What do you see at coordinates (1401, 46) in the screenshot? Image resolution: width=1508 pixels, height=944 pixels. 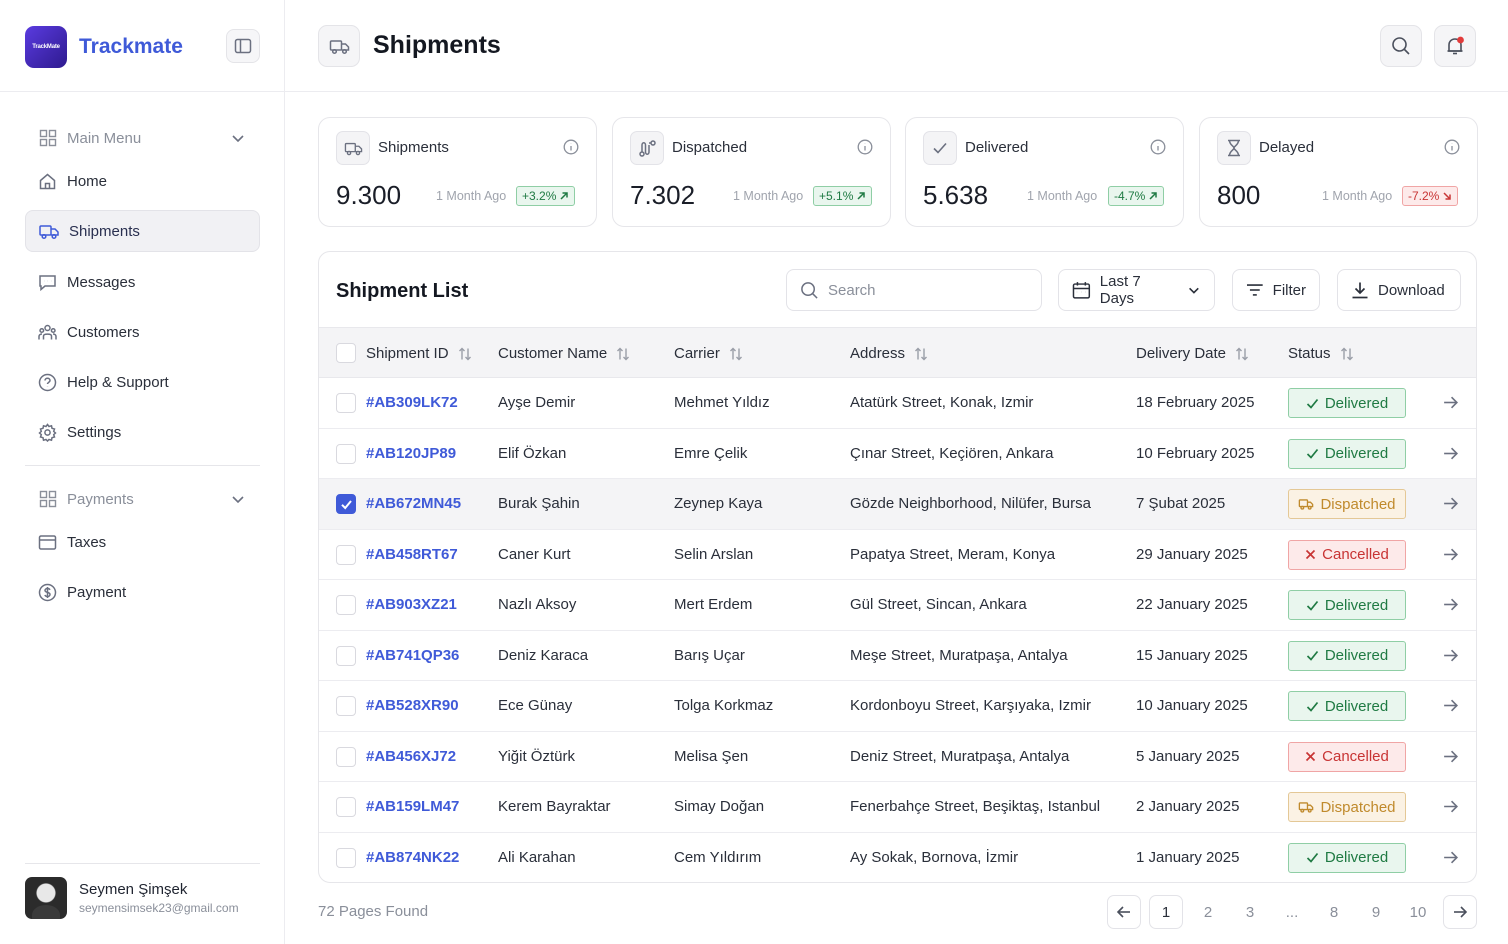 I see `search-button` at bounding box center [1401, 46].